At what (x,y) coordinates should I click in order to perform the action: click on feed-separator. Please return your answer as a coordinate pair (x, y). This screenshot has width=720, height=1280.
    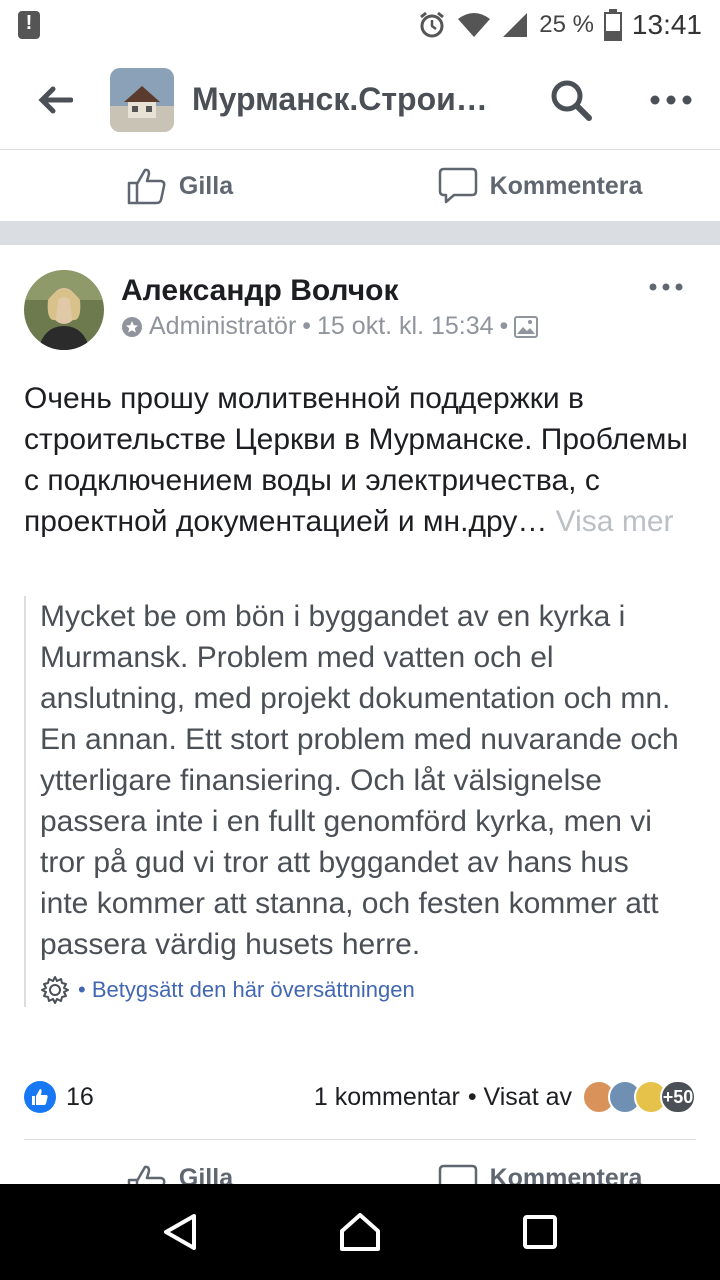
    Looking at the image, I should click on (360, 233).